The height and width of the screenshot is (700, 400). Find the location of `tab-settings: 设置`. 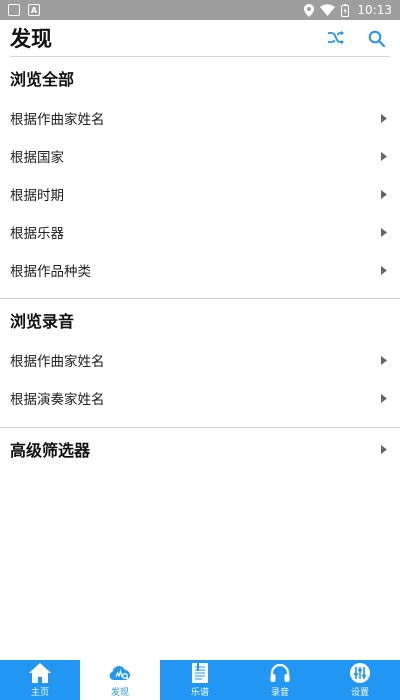

tab-settings: 设置 is located at coordinates (360, 680).